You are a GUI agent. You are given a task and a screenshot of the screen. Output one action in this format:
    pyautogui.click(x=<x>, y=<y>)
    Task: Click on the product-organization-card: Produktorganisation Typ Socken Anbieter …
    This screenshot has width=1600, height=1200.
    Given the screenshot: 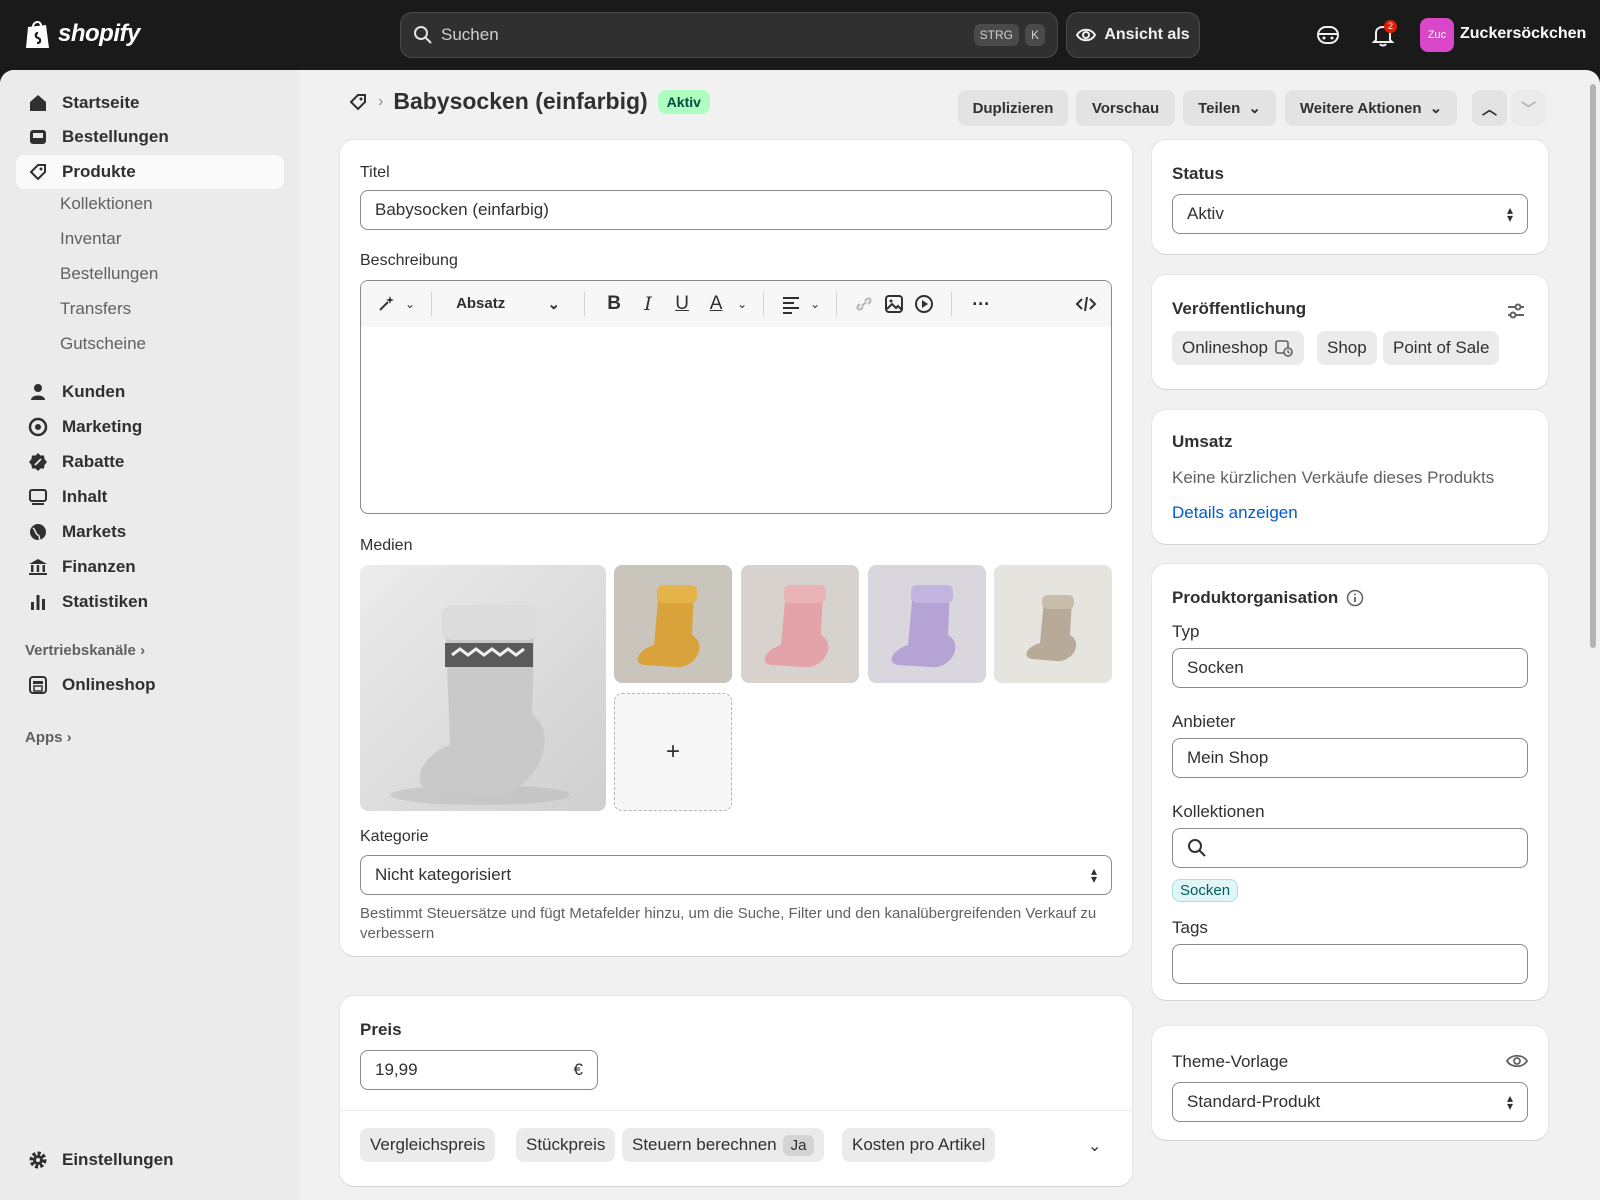 What is the action you would take?
    pyautogui.click(x=1350, y=782)
    